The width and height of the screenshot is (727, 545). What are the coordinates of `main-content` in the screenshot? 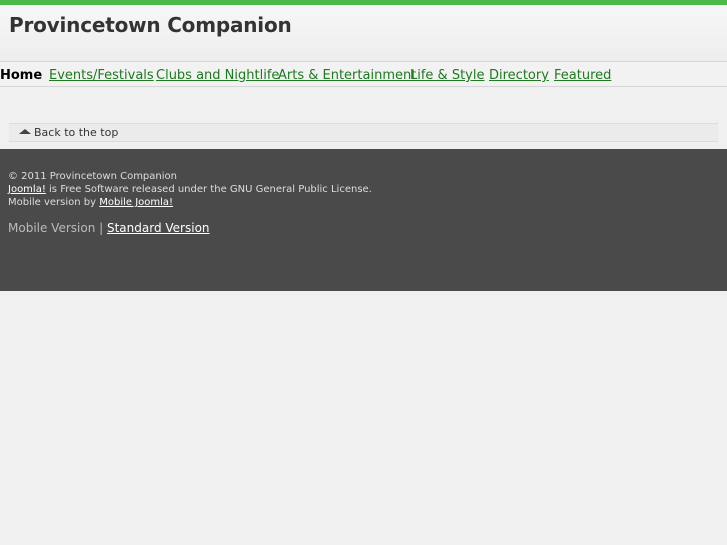 It's located at (363, 105).